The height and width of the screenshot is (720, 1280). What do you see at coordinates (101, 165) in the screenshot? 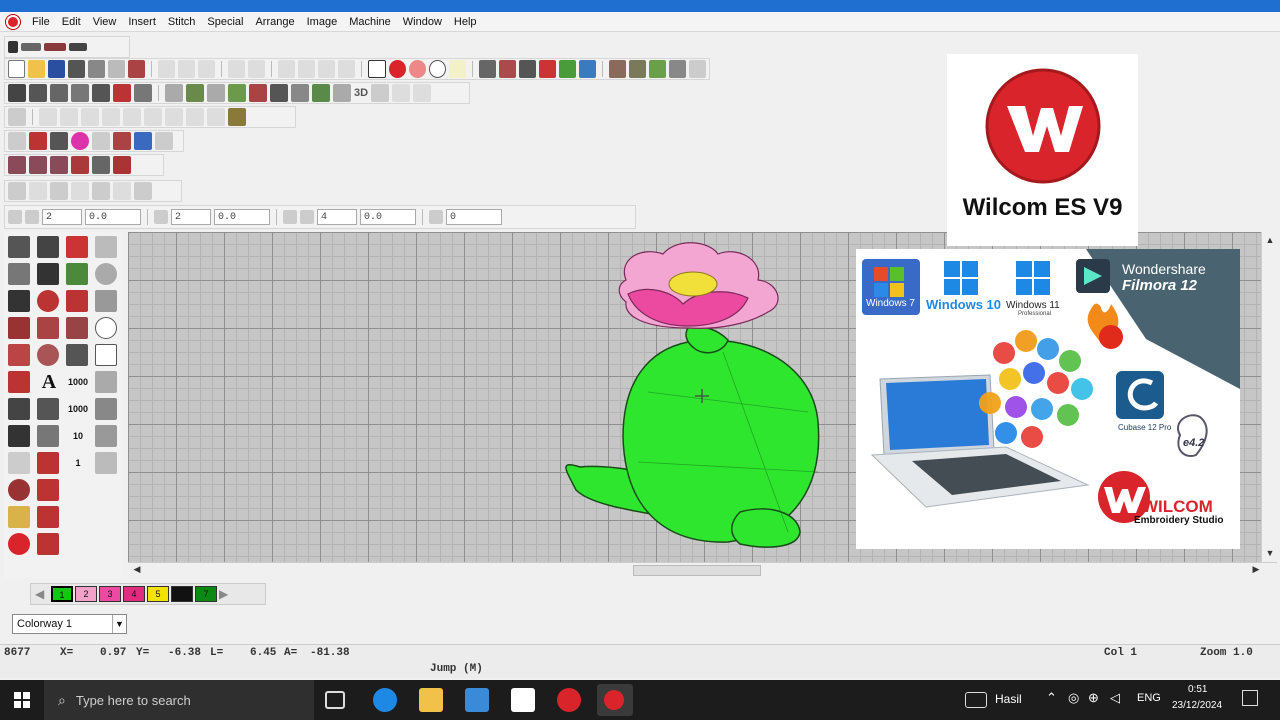
I see `overview-icon` at bounding box center [101, 165].